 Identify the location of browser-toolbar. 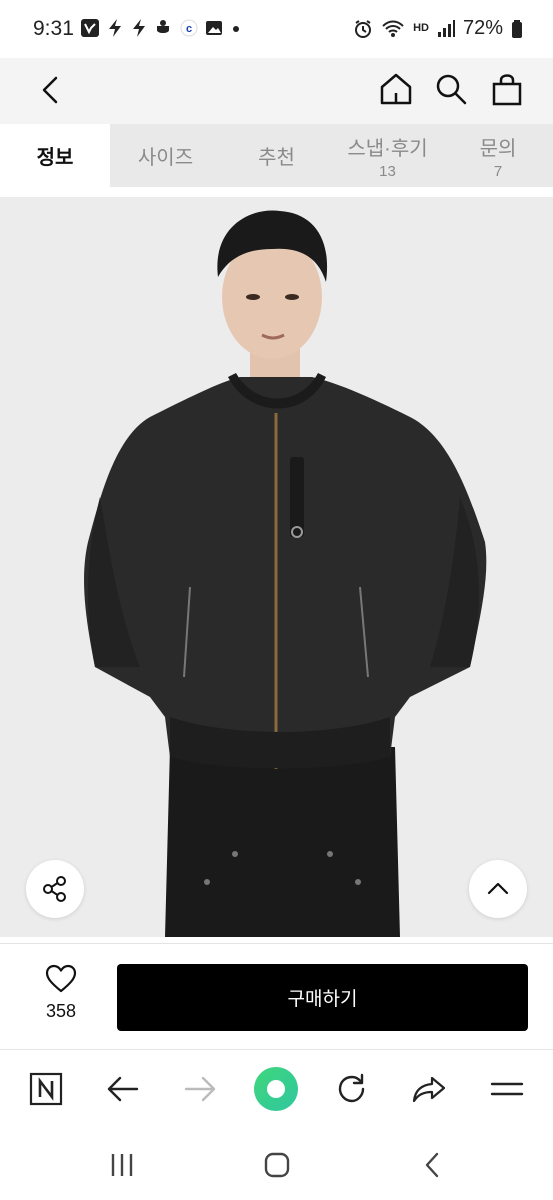
(276, 1089).